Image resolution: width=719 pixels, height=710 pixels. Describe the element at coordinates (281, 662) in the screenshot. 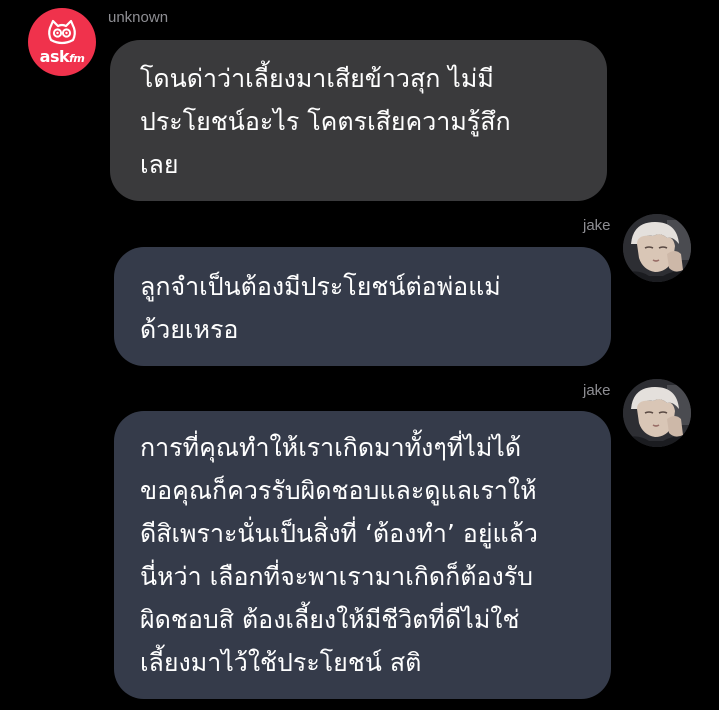

I see `message-line: เลี้ยงมาไว้ใช้ประโยชน์ สติ` at that location.